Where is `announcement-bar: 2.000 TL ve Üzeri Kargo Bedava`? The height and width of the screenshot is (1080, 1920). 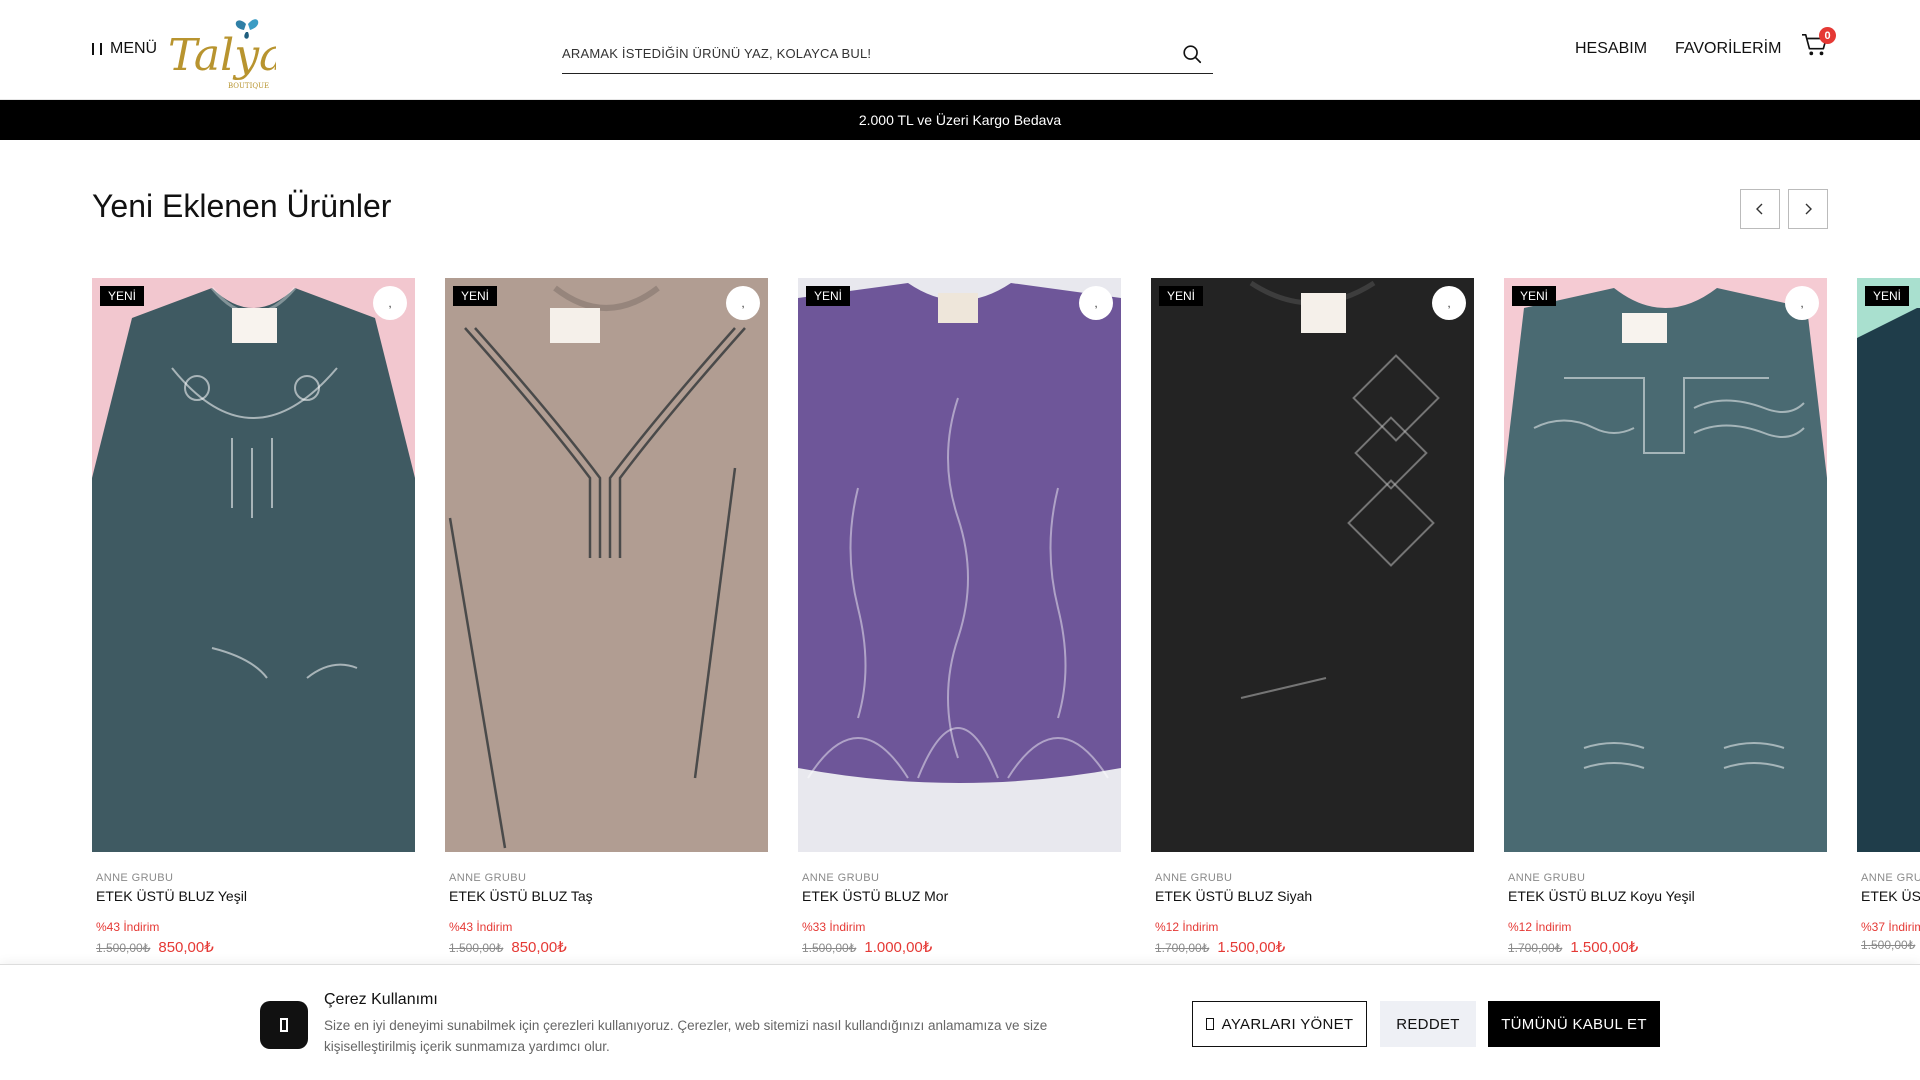
announcement-bar: 2.000 TL ve Üzeri Kargo Bedava is located at coordinates (960, 120).